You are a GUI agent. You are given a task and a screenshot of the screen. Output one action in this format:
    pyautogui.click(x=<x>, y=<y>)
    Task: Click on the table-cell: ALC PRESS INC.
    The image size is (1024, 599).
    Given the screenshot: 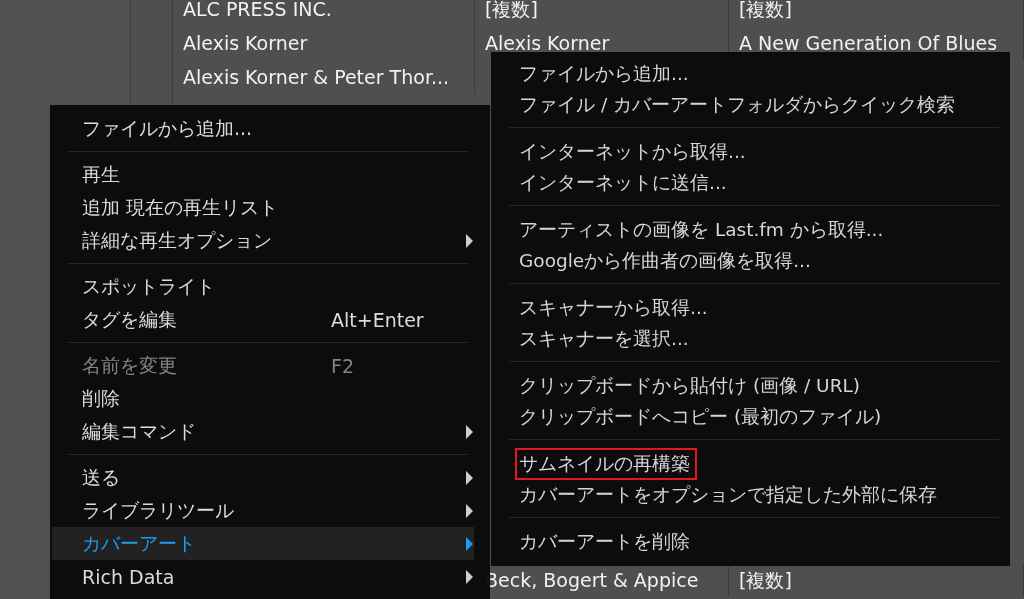 What is the action you would take?
    pyautogui.click(x=324, y=13)
    